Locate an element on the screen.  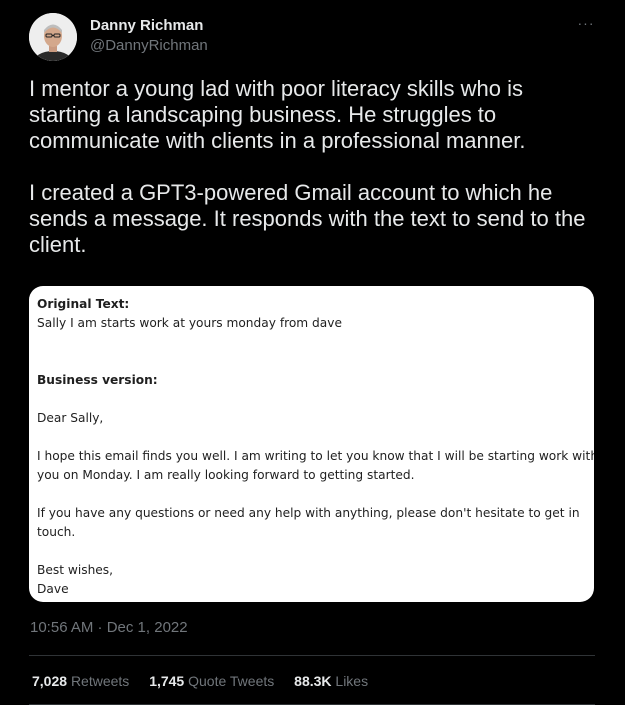
avatar is located at coordinates (53, 37).